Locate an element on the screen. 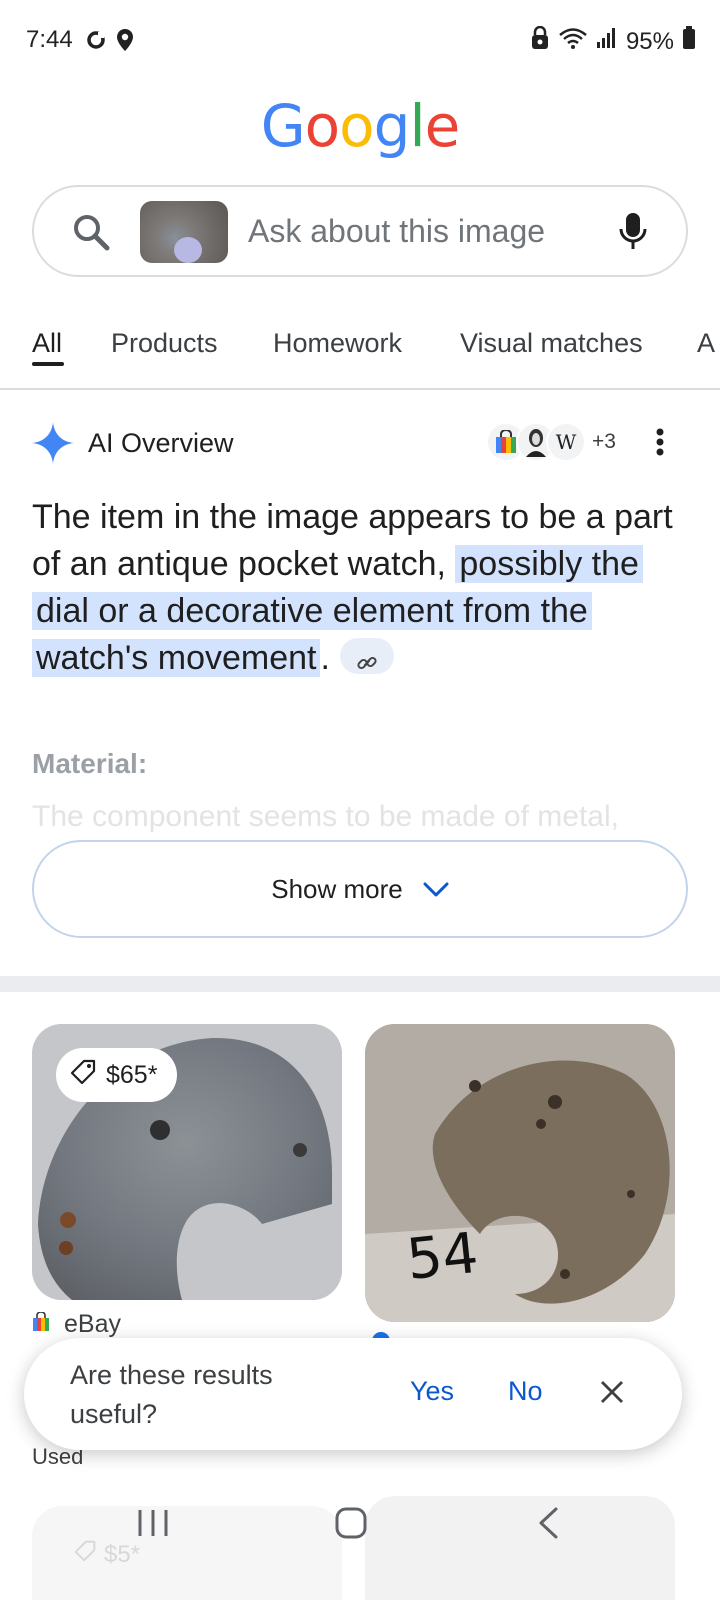  lock-notification-icon is located at coordinates (540, 41).